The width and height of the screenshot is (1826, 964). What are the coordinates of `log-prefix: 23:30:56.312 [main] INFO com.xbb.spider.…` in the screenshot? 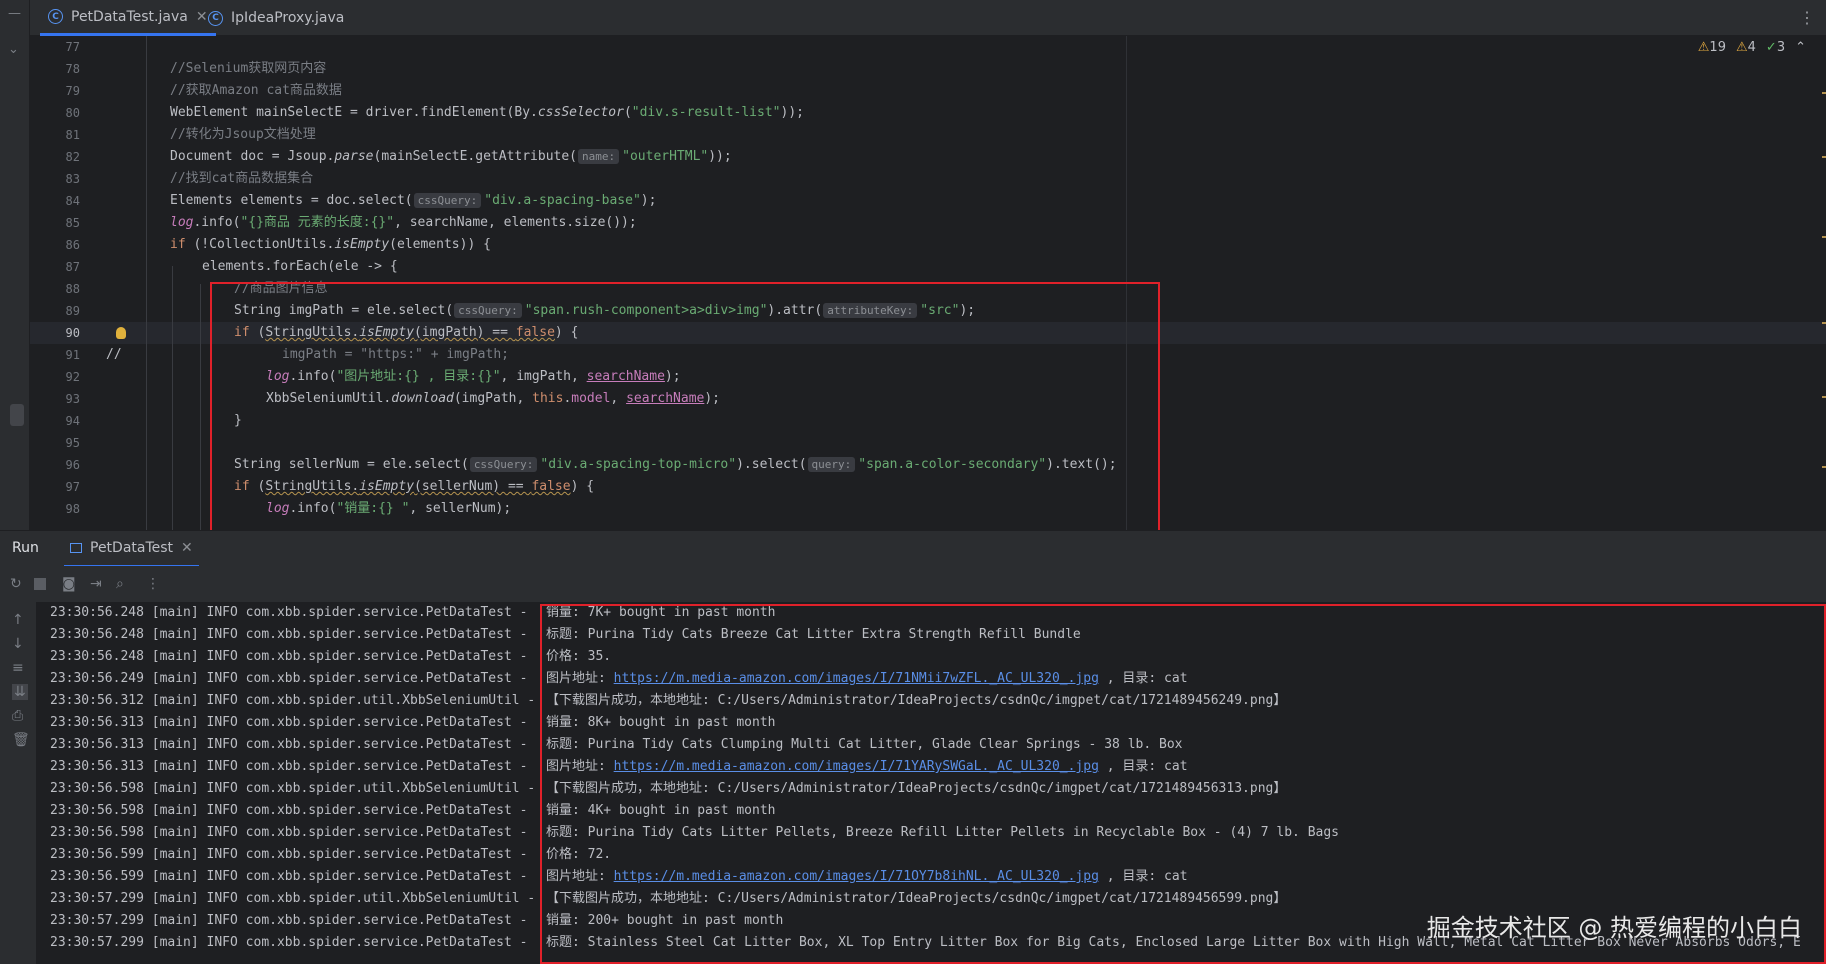 It's located at (293, 700).